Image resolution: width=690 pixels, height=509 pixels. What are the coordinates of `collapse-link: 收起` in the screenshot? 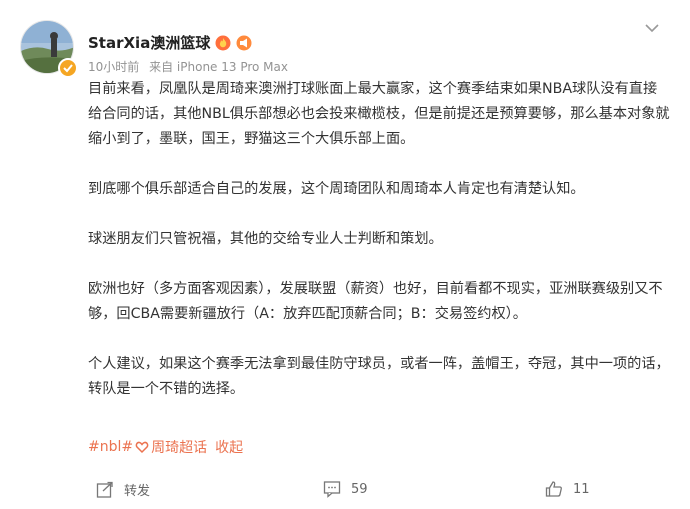 It's located at (229, 447).